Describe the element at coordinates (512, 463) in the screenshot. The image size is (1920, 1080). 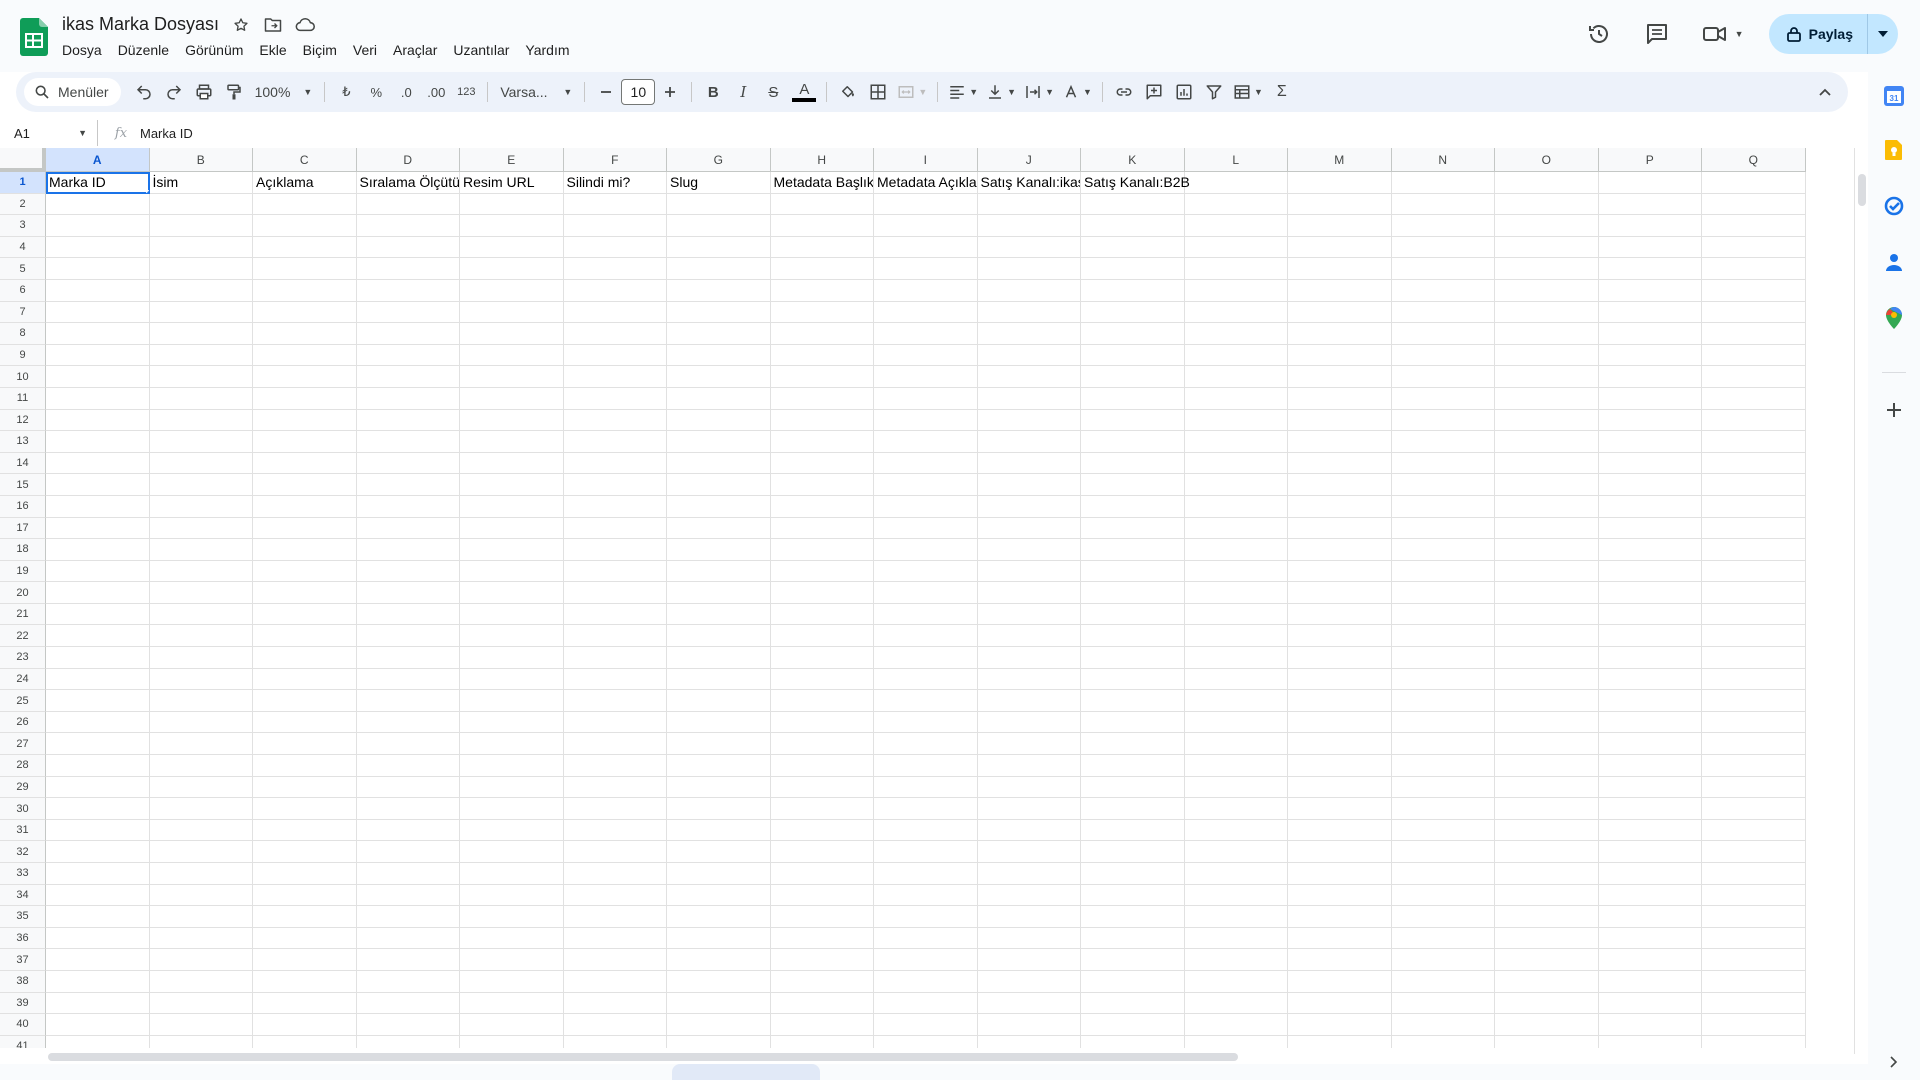
I see `cell-e14` at that location.